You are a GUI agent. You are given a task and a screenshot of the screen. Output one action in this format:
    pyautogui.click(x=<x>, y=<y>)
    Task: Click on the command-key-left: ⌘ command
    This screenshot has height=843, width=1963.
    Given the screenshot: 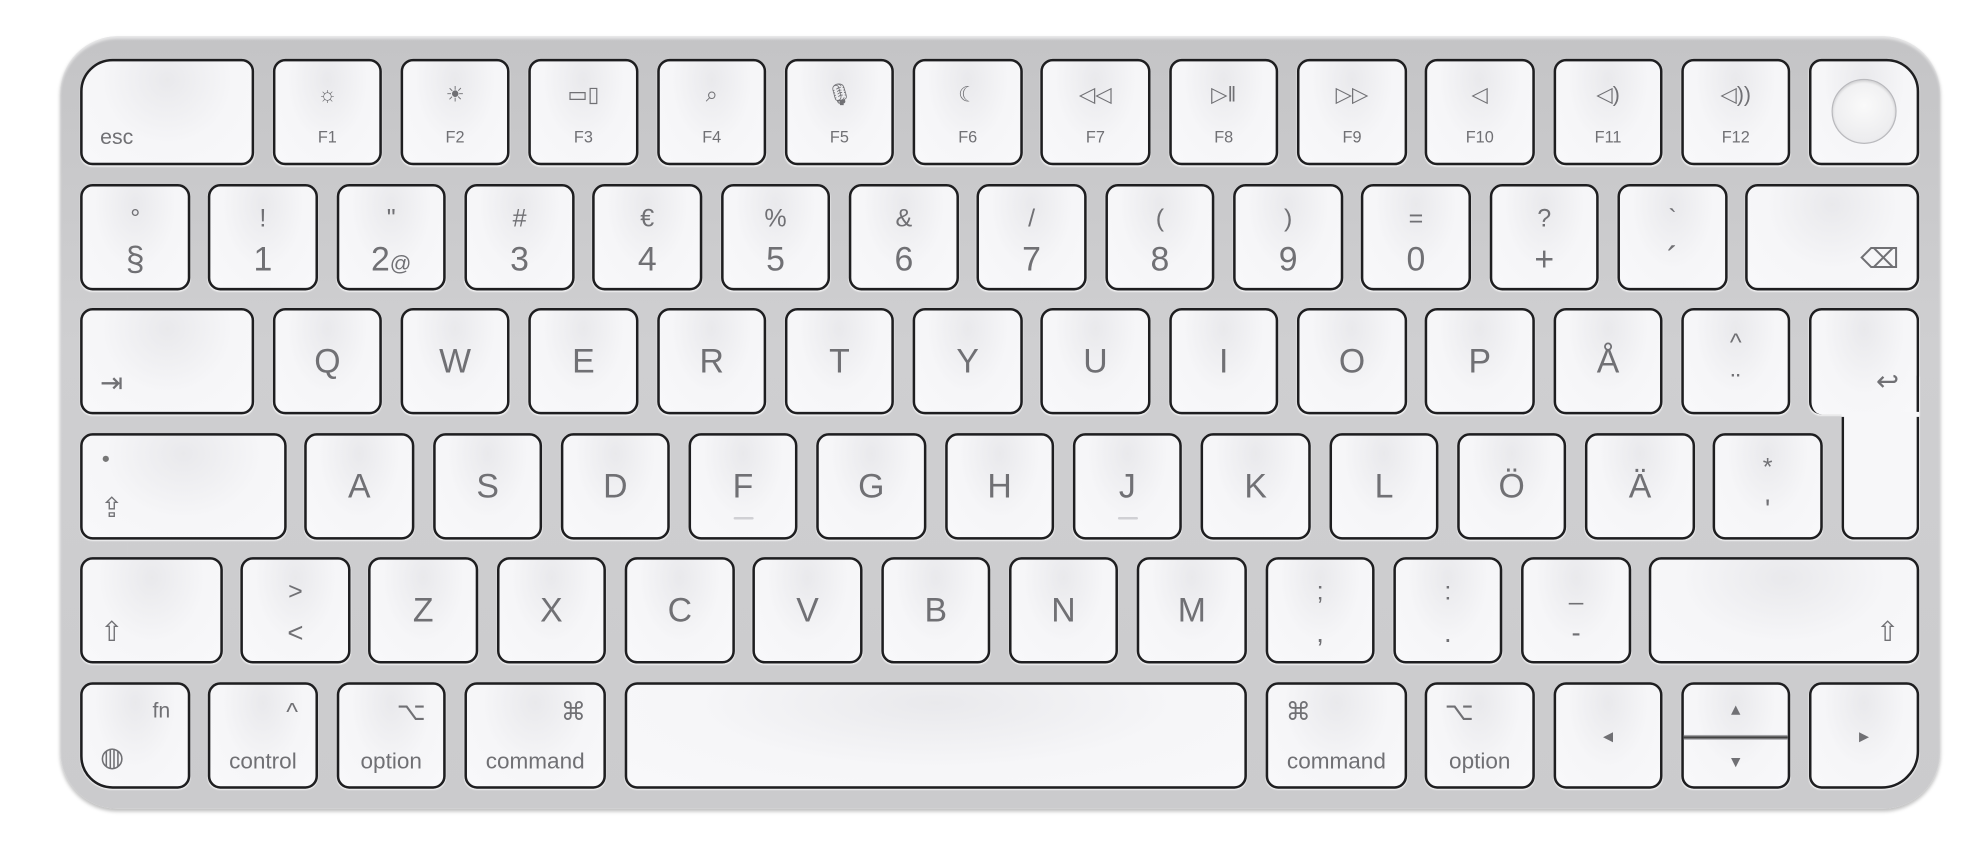 What is the action you would take?
    pyautogui.click(x=535, y=735)
    